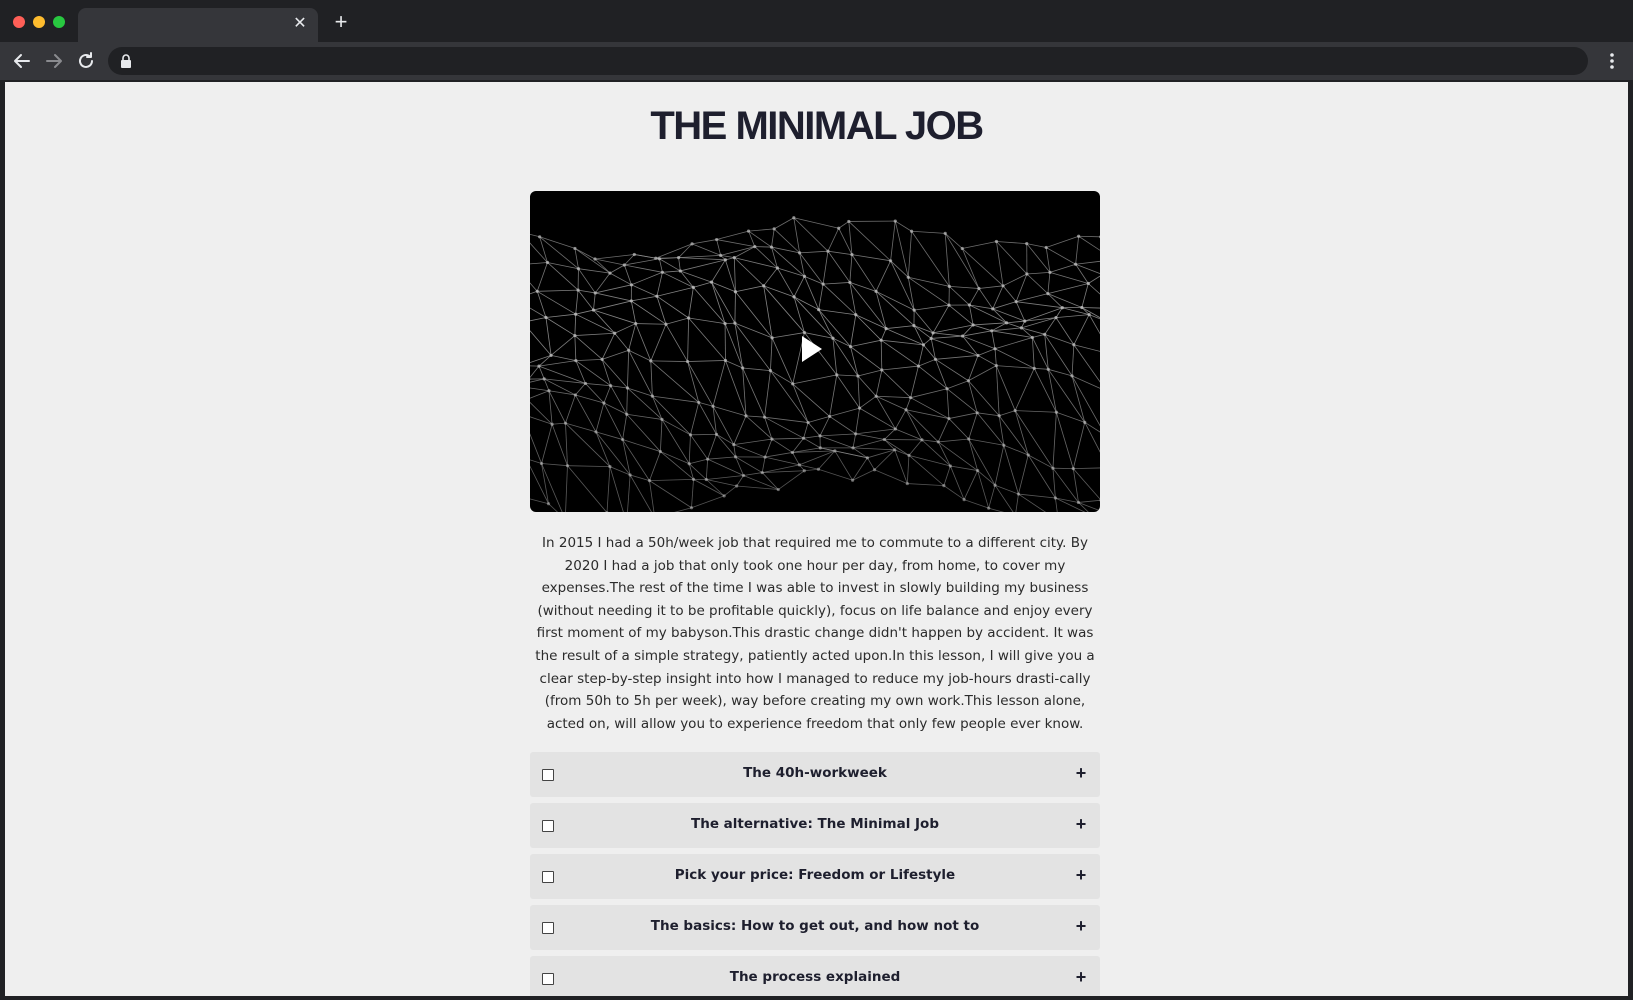 This screenshot has width=1633, height=1000. I want to click on address-bar, so click(848, 61).